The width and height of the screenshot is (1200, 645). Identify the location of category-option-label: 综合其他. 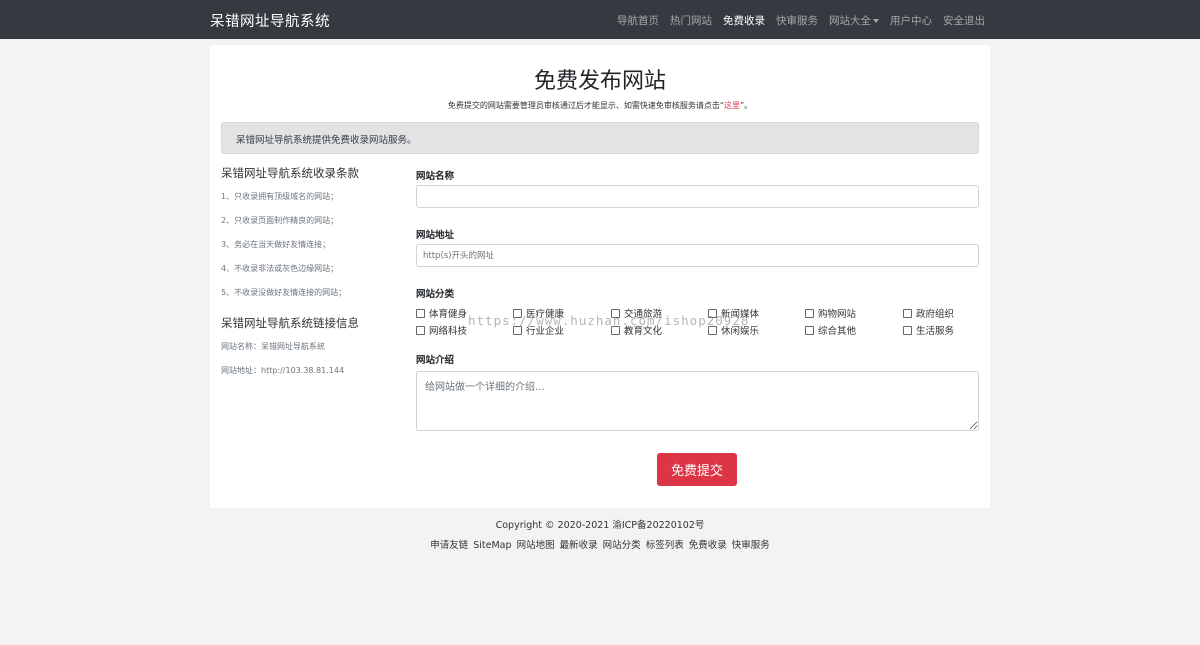
(837, 331).